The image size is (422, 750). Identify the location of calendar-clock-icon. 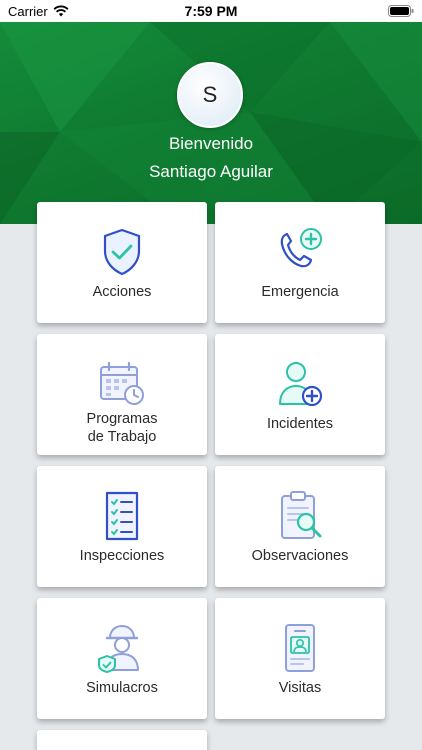
(122, 383).